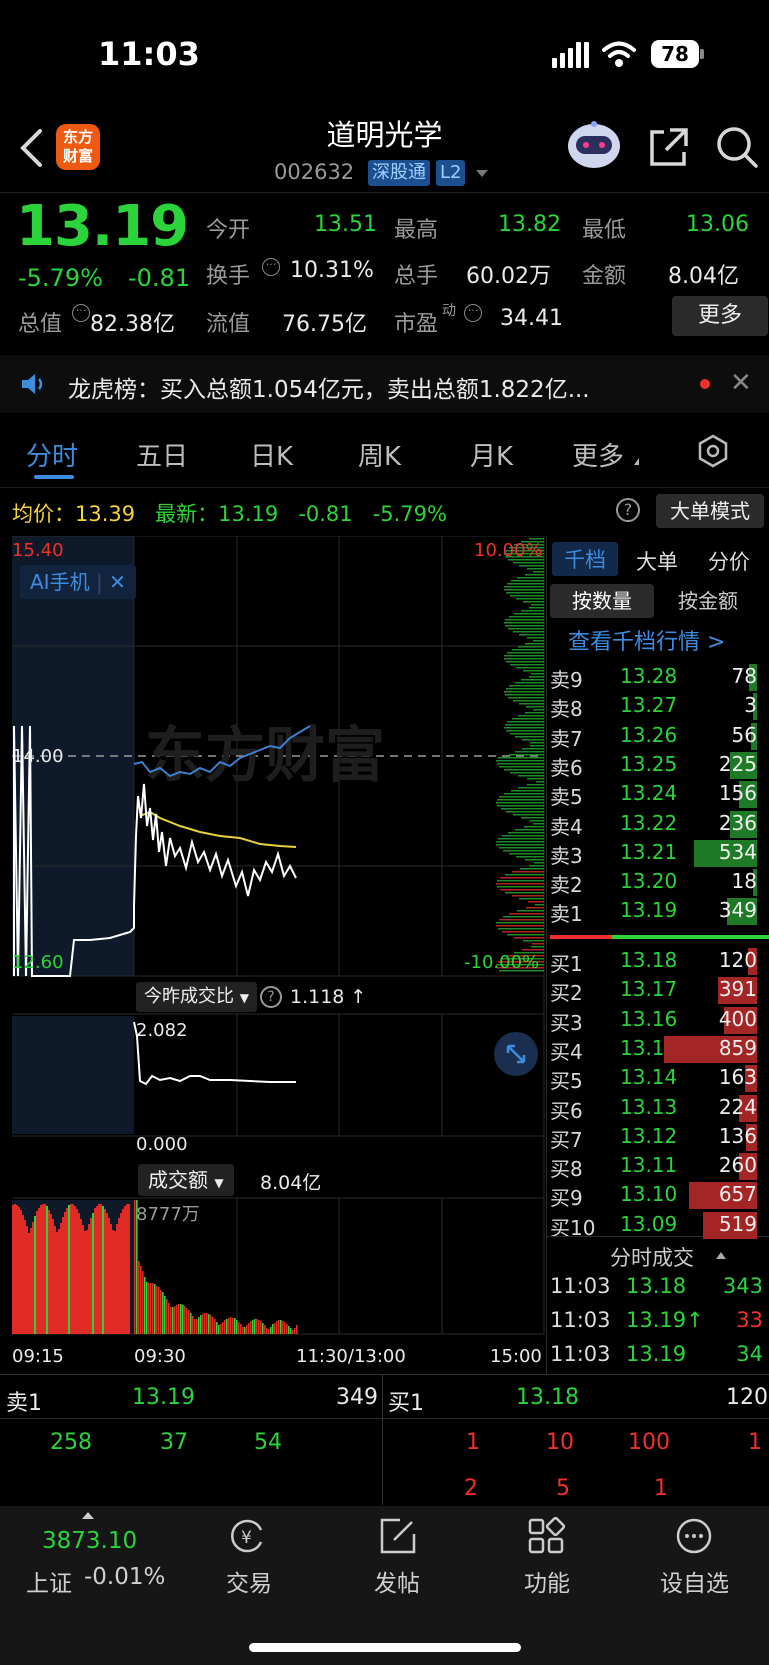 This screenshot has width=769, height=1665. I want to click on open-label: 今开, so click(228, 230).